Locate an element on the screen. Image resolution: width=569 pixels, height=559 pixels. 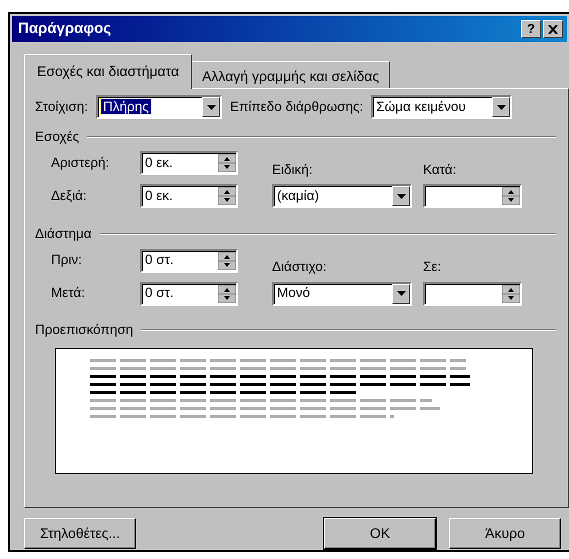
field-label: Αριστερή: is located at coordinates (80, 163).